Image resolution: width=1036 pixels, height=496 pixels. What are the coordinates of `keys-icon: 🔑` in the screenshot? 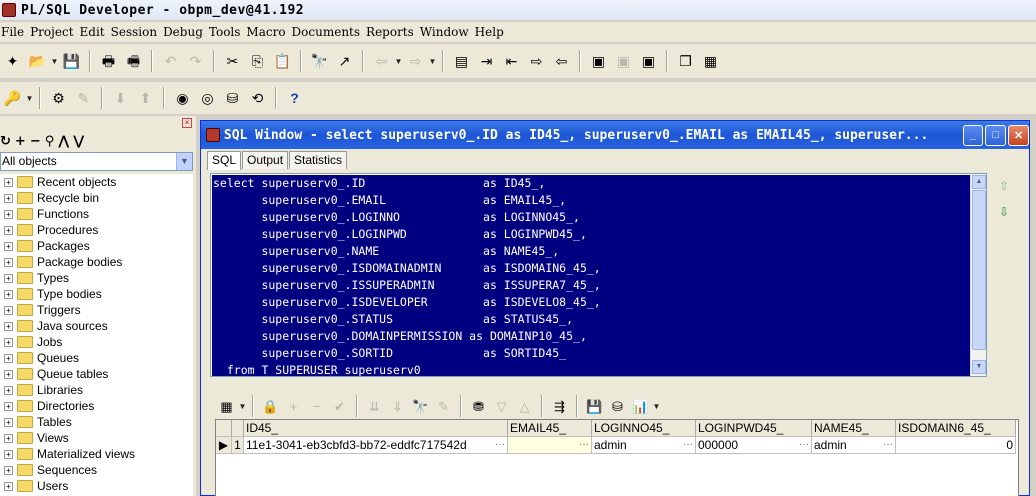 It's located at (12, 98).